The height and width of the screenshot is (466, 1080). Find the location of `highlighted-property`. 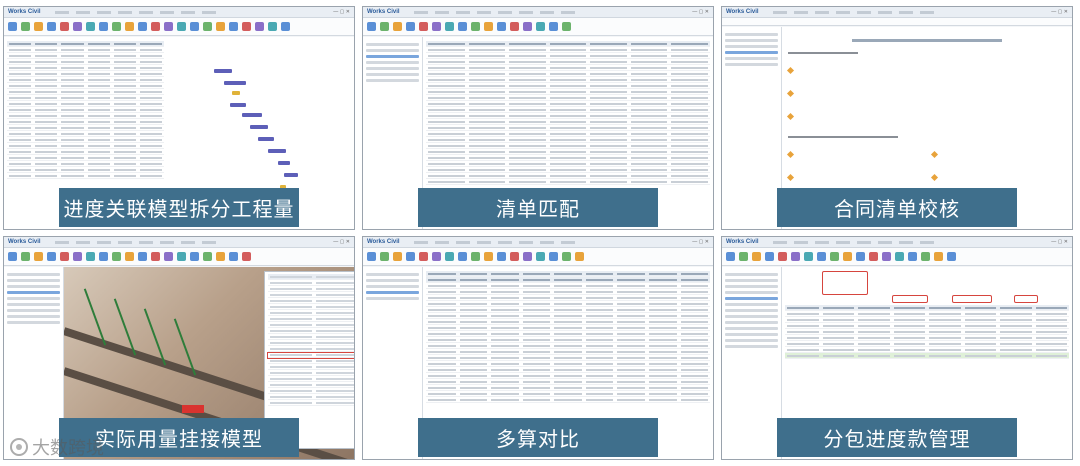

highlighted-property is located at coordinates (310, 355).